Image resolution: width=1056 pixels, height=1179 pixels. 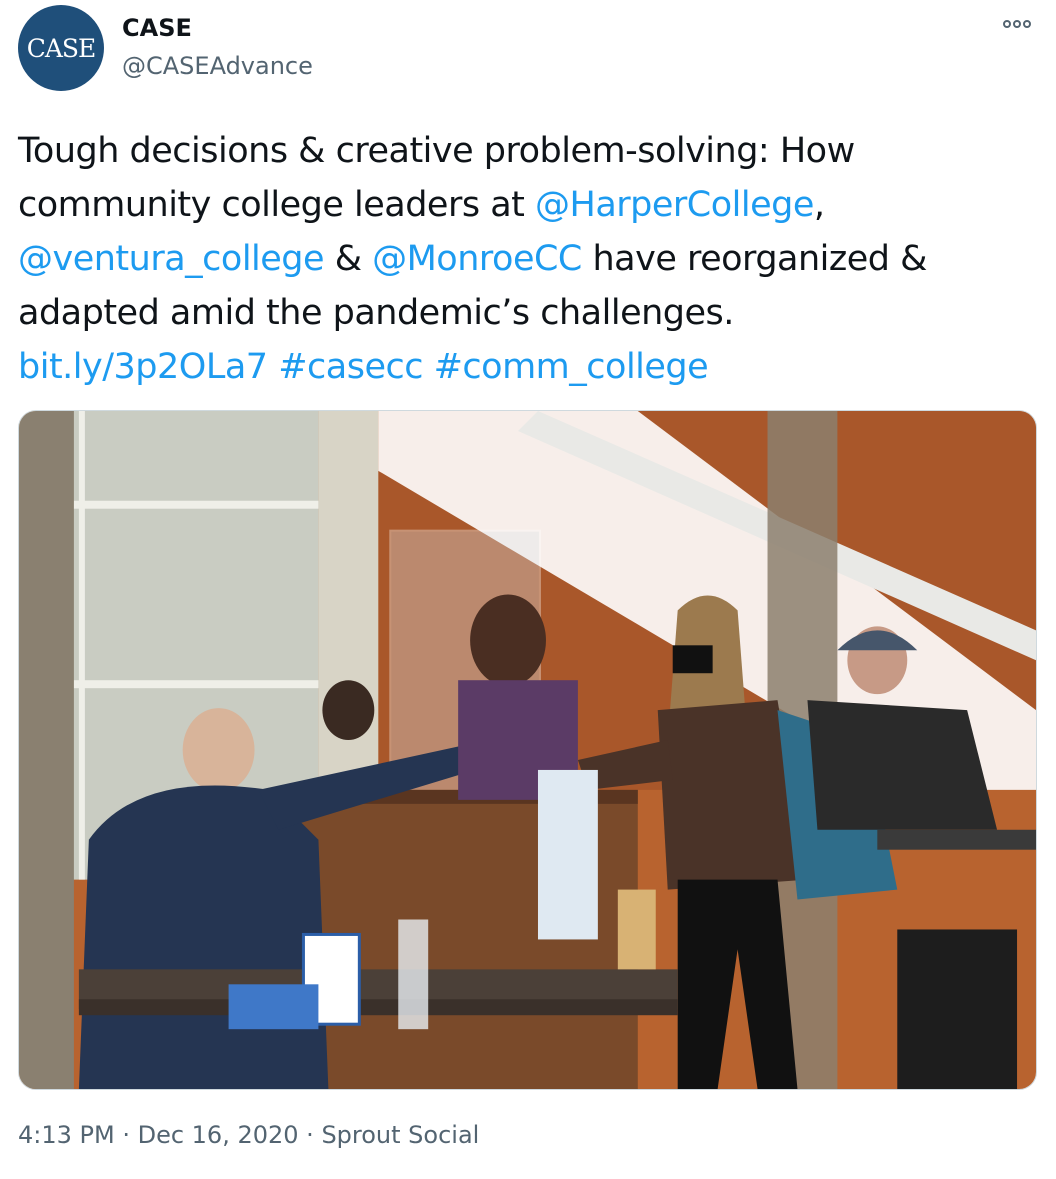 What do you see at coordinates (819, 205) in the screenshot?
I see `tweet-text-segment: ,` at bounding box center [819, 205].